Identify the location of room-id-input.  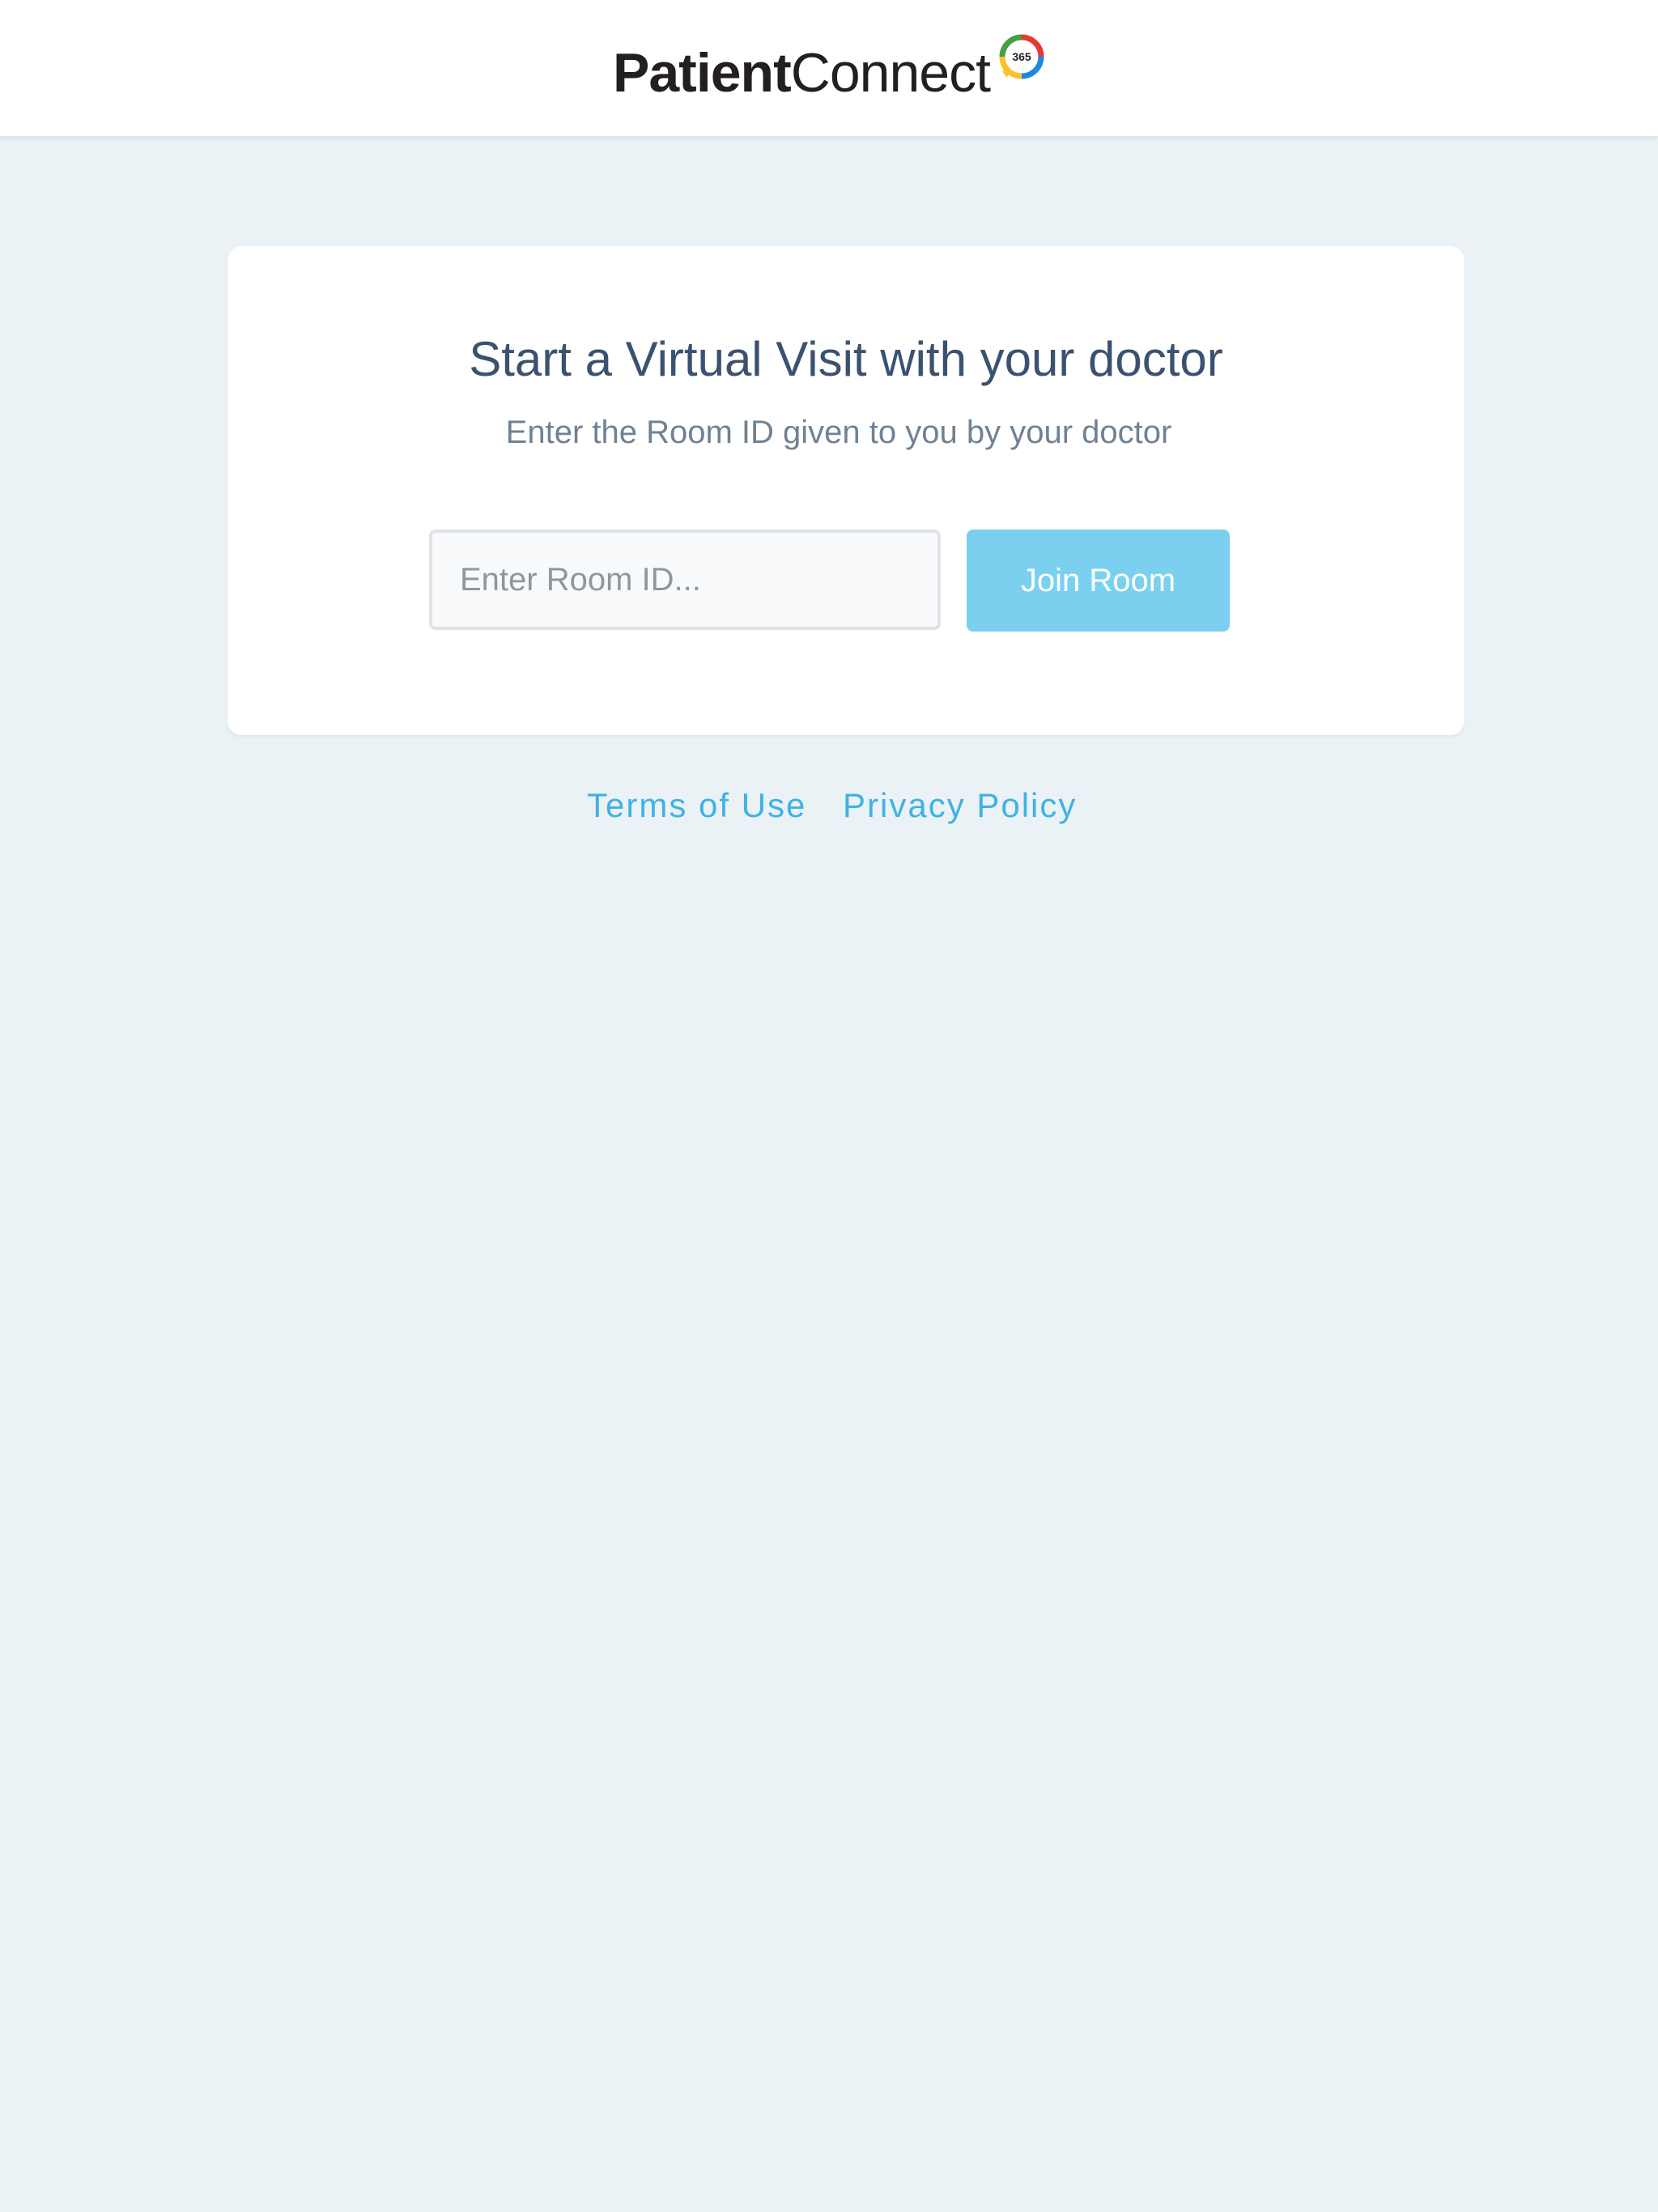
(685, 580).